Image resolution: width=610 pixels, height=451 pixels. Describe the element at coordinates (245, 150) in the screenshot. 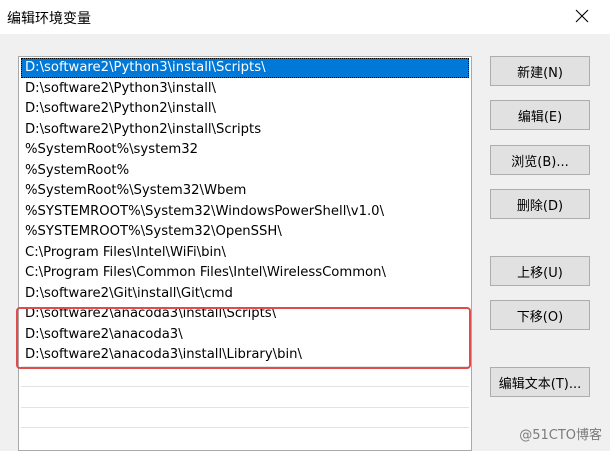

I see `path-list-item: %SystemRoot%\system32` at that location.